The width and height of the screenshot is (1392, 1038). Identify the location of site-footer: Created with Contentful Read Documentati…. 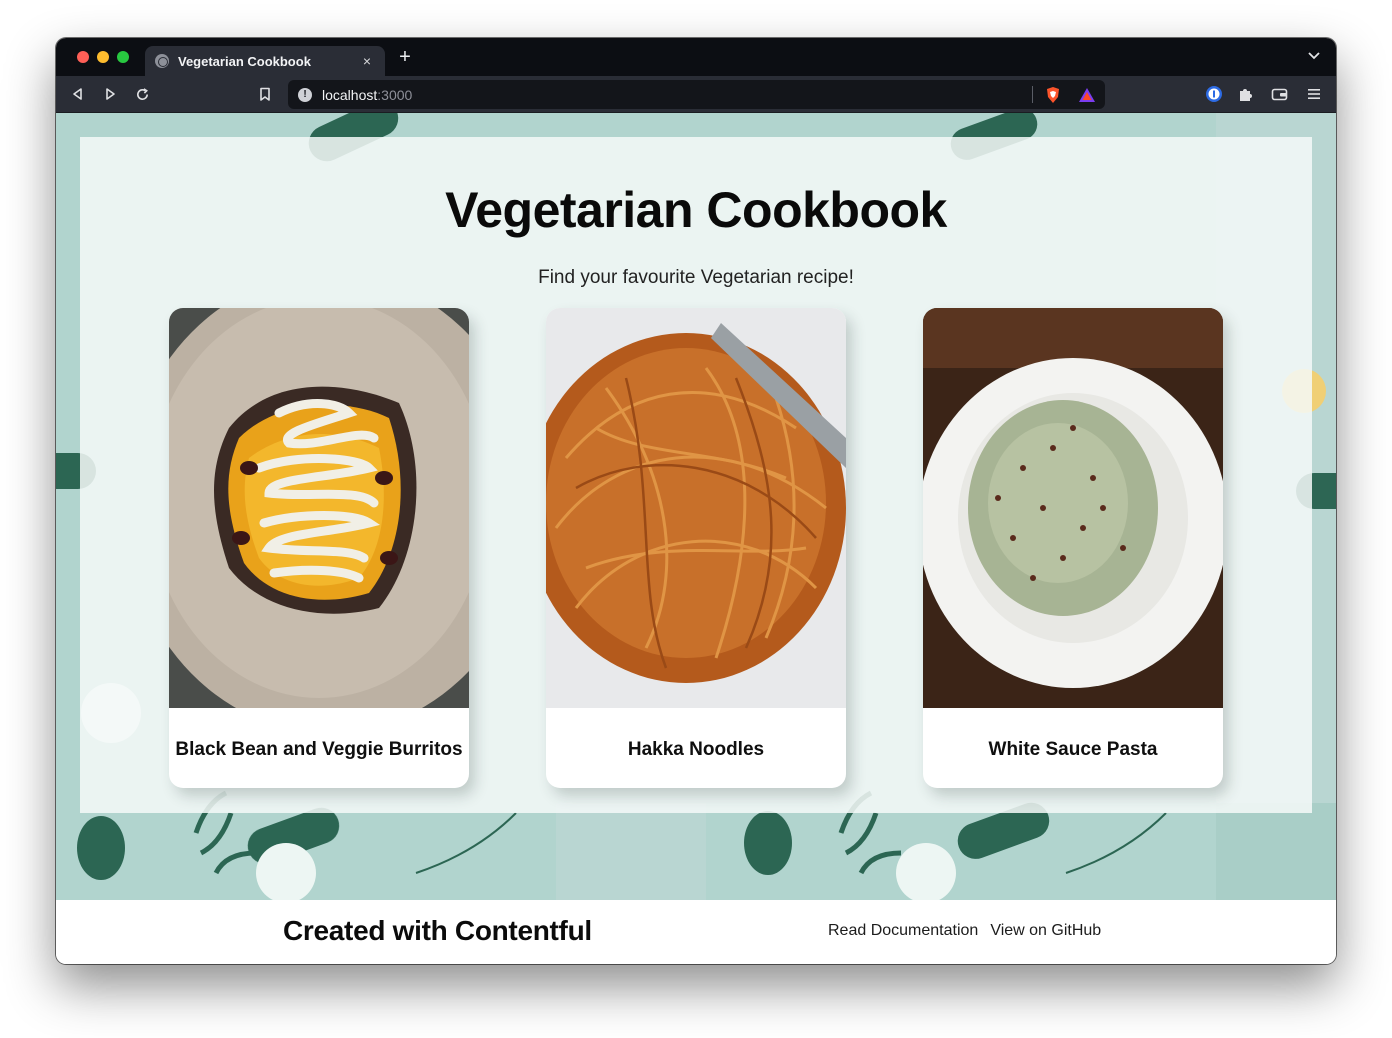
(696, 932).